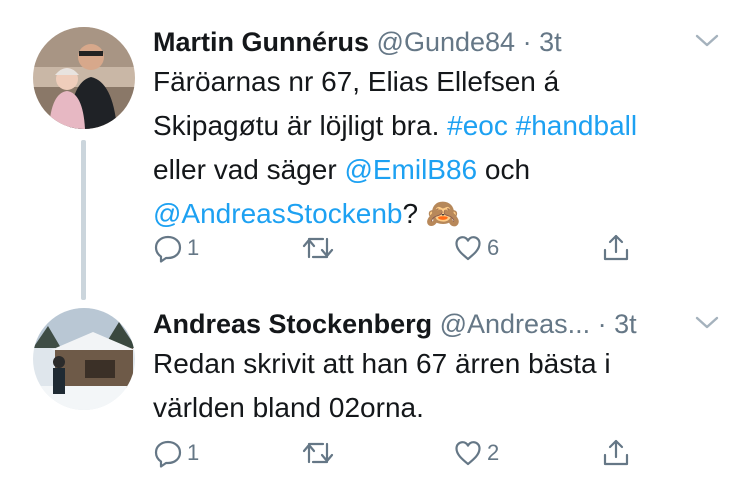  What do you see at coordinates (477, 125) in the screenshot?
I see `hashtag-eoc: #eoc` at bounding box center [477, 125].